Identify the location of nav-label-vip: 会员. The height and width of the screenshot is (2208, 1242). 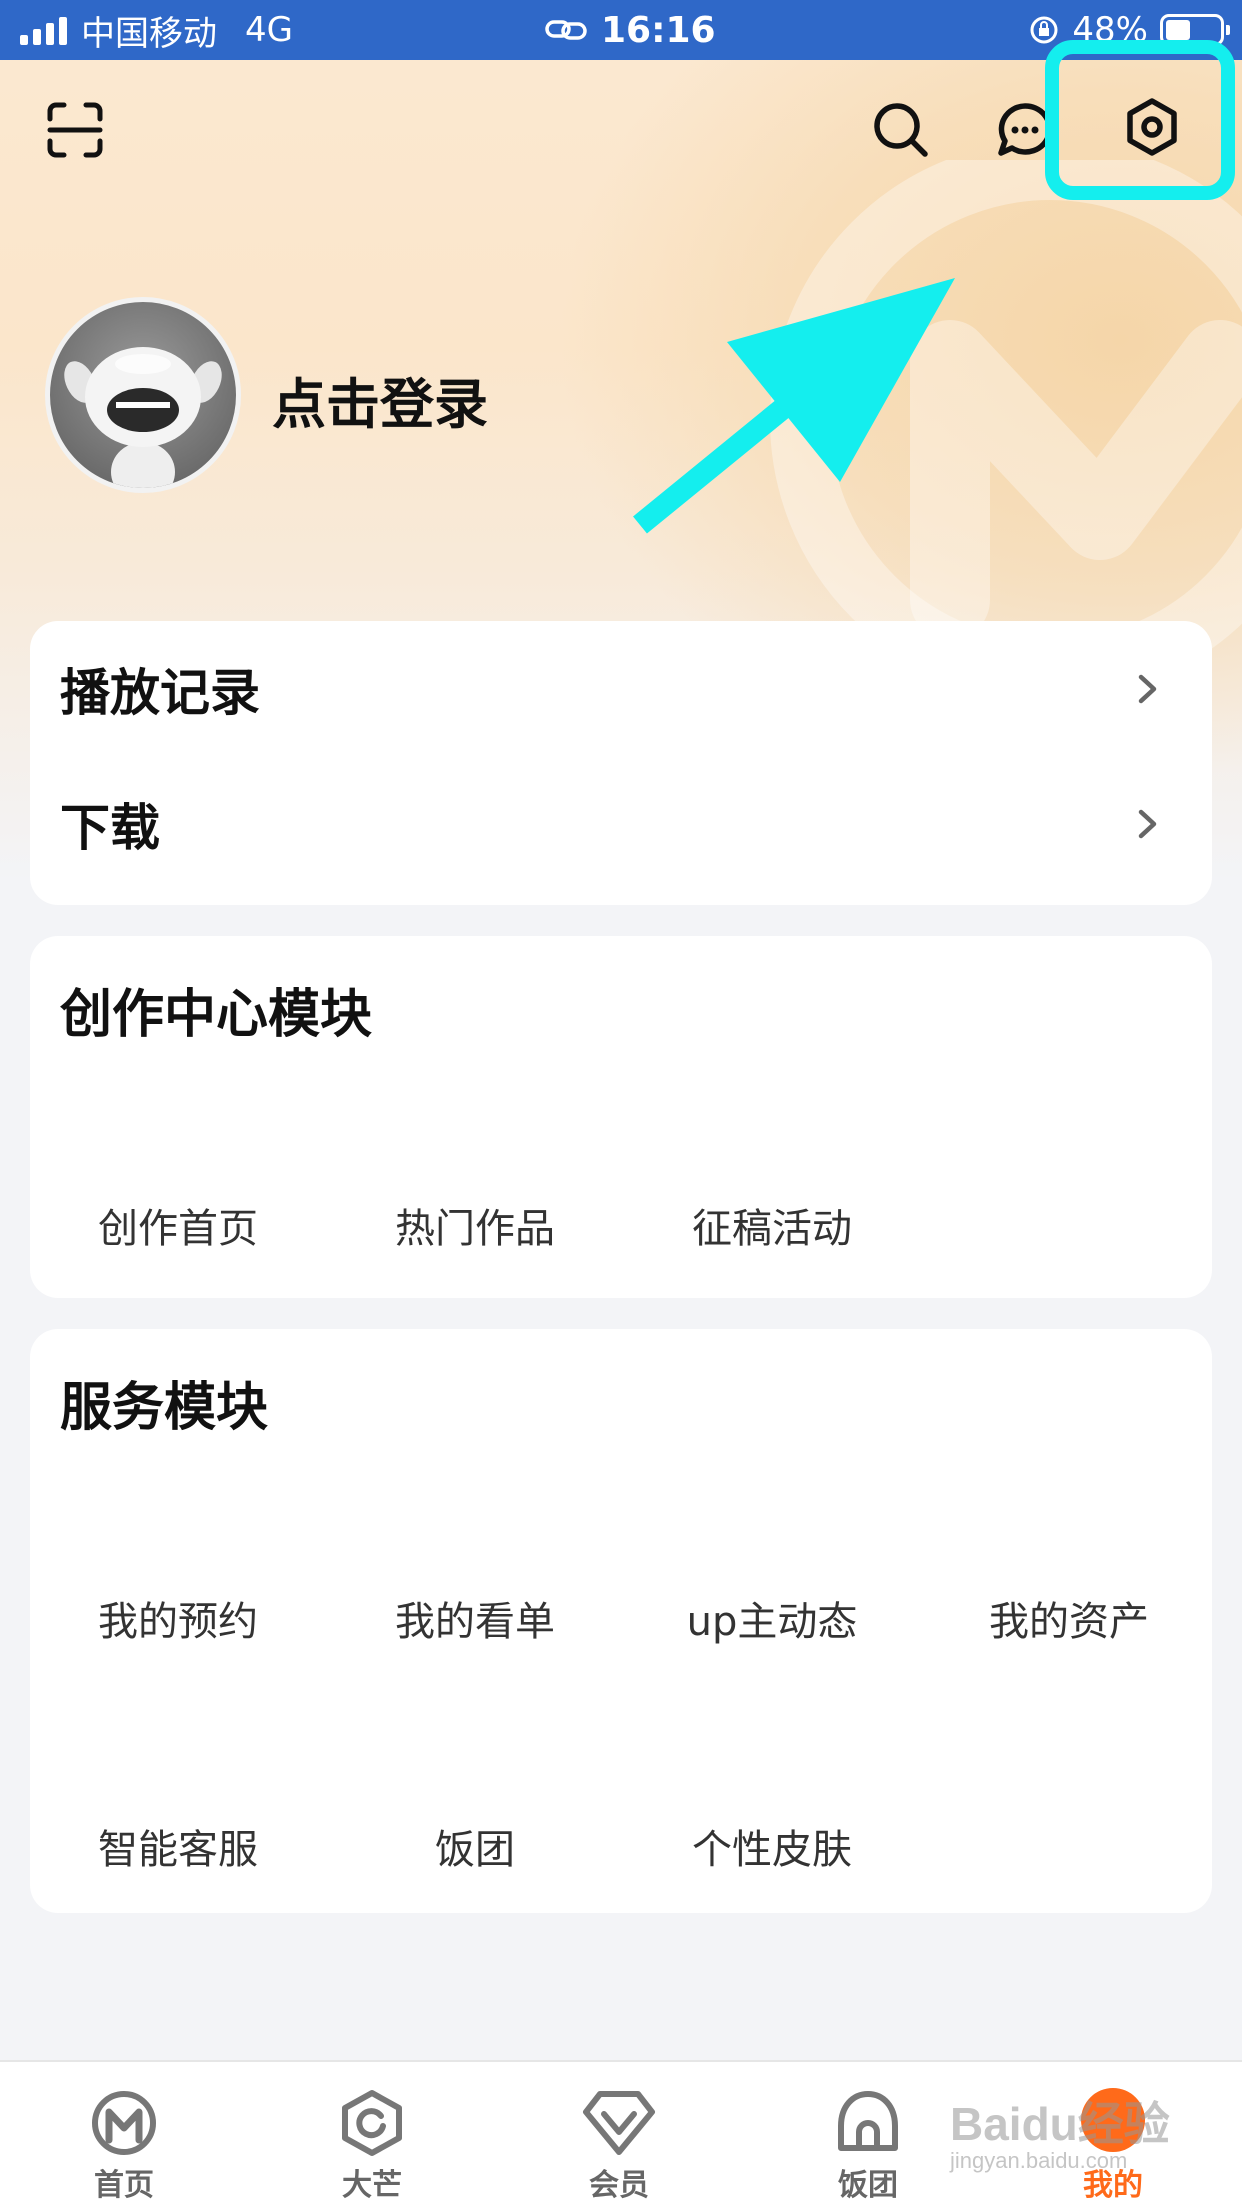
(619, 2185).